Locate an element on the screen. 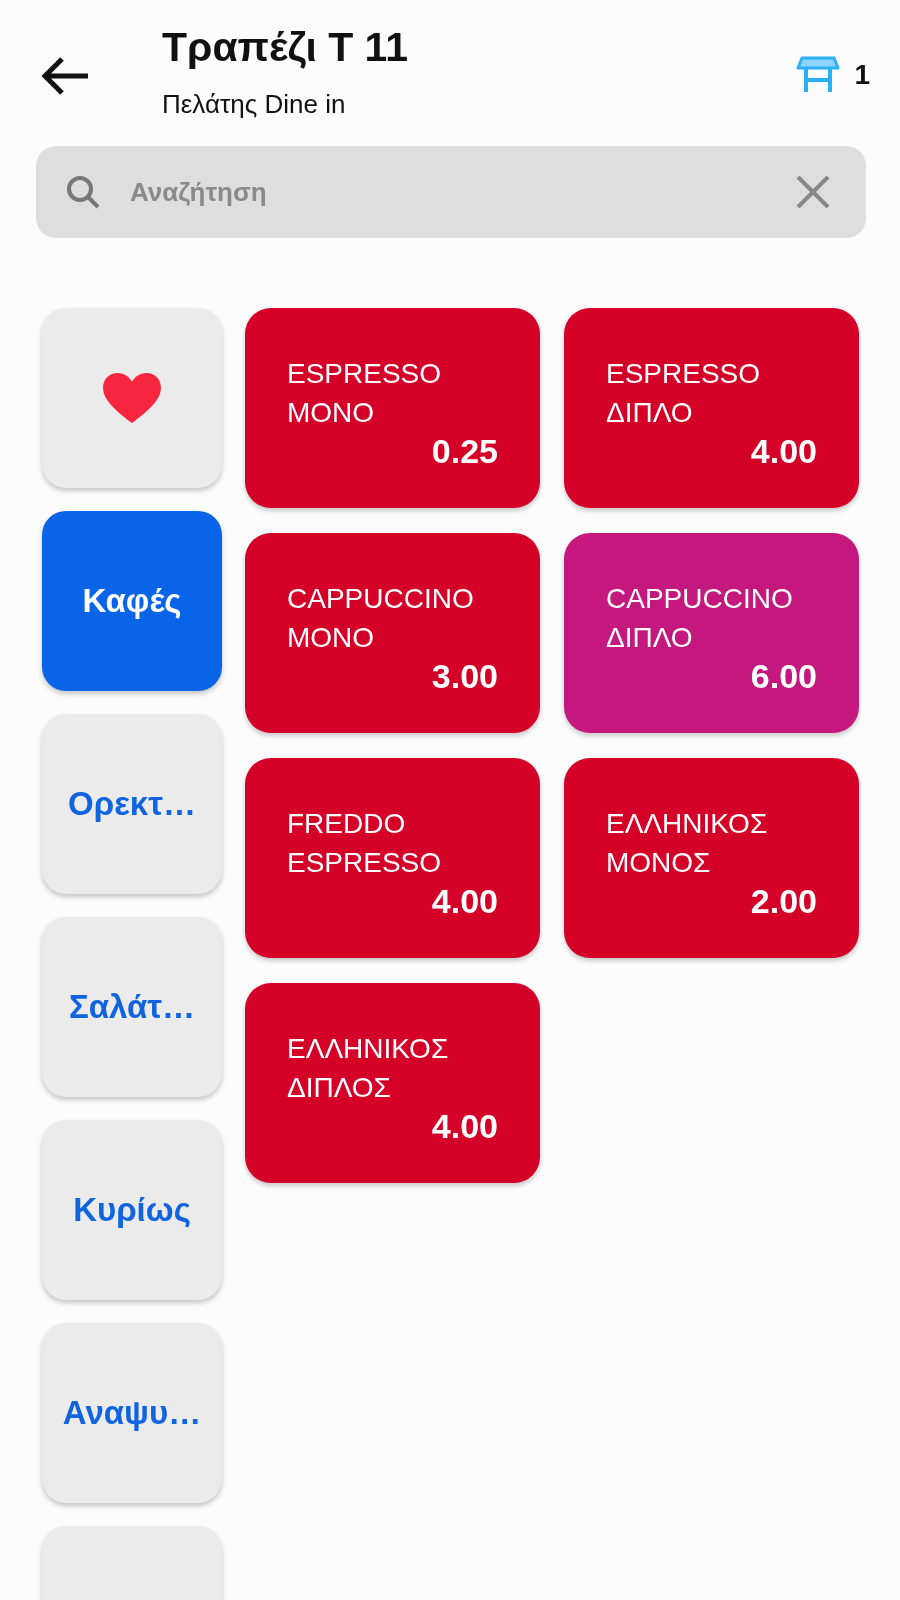 Image resolution: width=900 pixels, height=1600 pixels. product-card: CAPPUCCINO ΔΙΠΛΟ 6.00 is located at coordinates (711, 633).